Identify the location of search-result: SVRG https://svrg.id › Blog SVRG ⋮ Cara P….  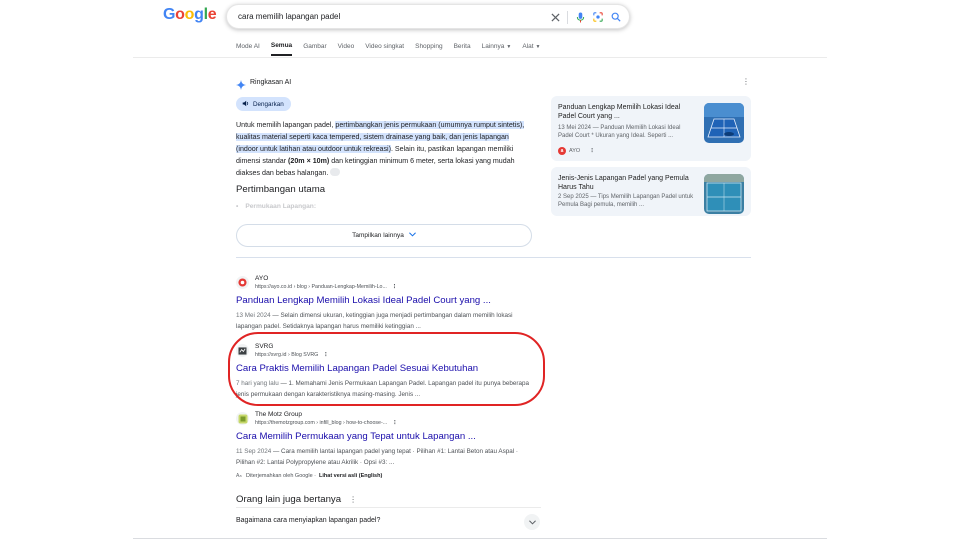
(391, 371).